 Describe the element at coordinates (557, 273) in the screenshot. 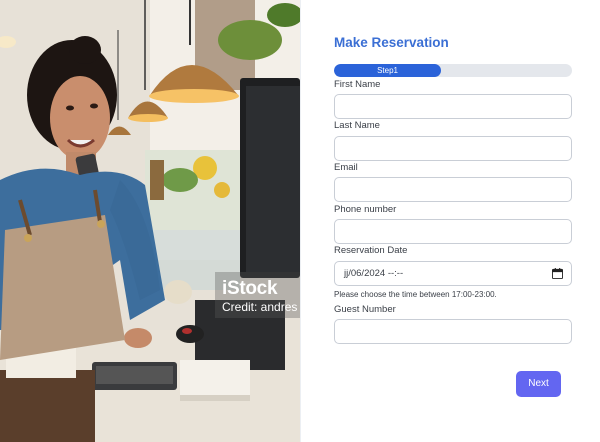

I see `calendar-icon` at that location.